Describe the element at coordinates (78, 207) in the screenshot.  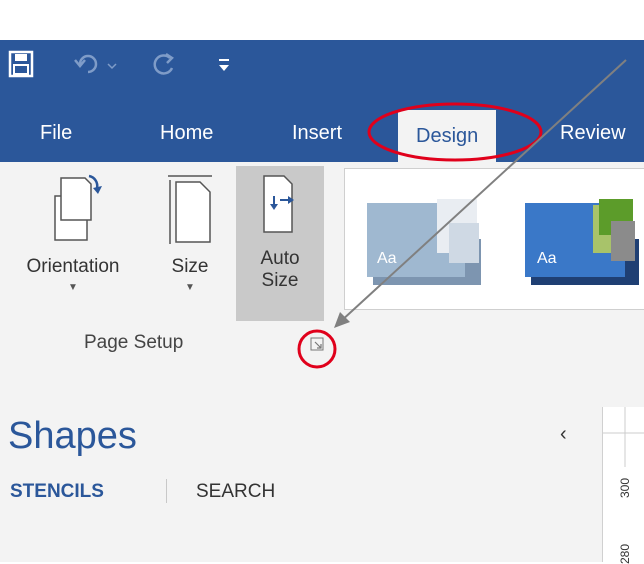
I see `orientation-icon` at that location.